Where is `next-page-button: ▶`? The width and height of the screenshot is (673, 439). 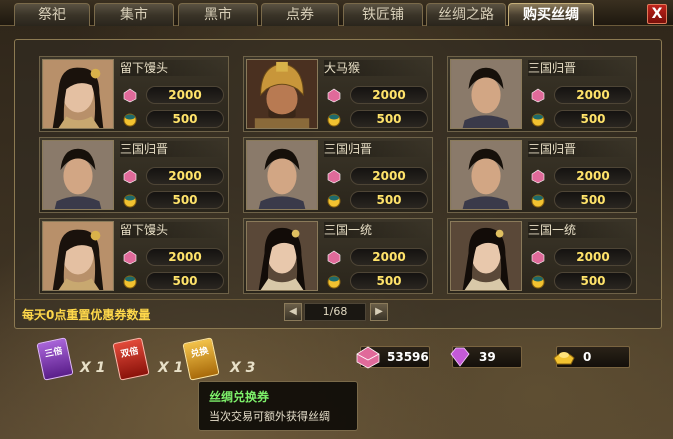
next-page-button: ▶ is located at coordinates (379, 312).